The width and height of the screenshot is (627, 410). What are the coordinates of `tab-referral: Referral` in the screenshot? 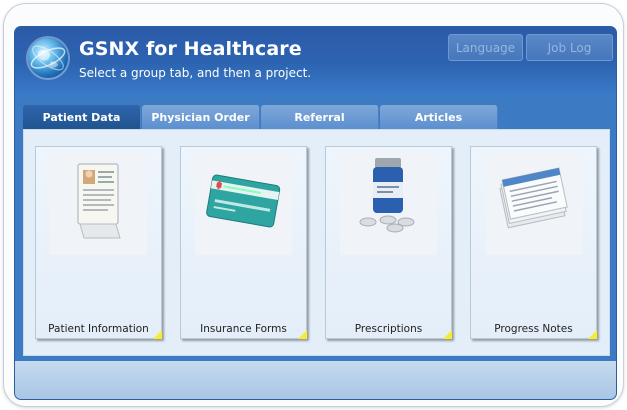 It's located at (320, 117).